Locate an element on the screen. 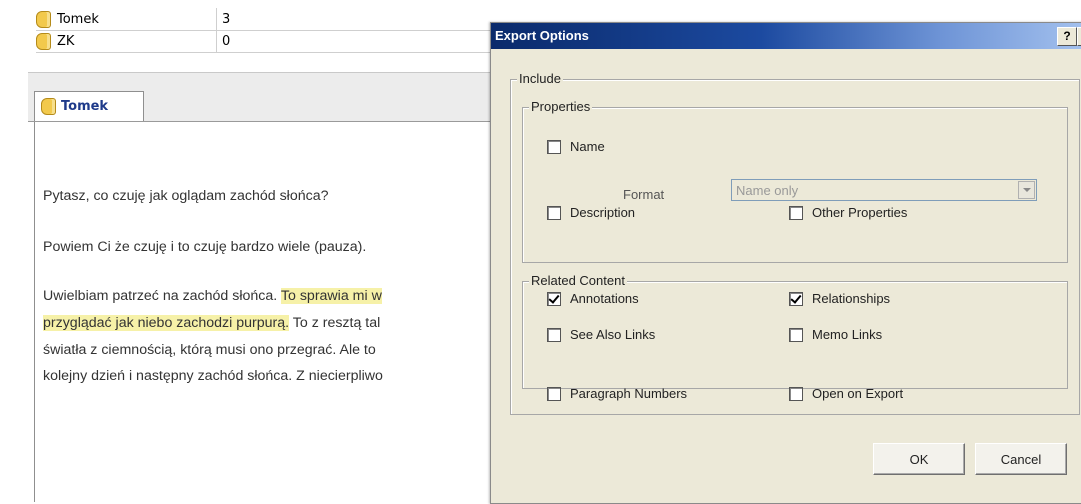 The height and width of the screenshot is (504, 1081). other-properties-checkbox-label: Other Properties is located at coordinates (860, 212).